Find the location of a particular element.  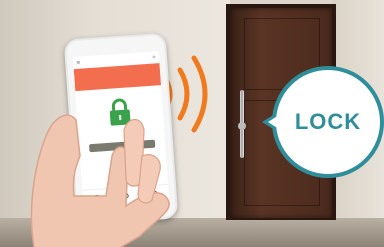

menu-icon: ≡ is located at coordinates (78, 62).